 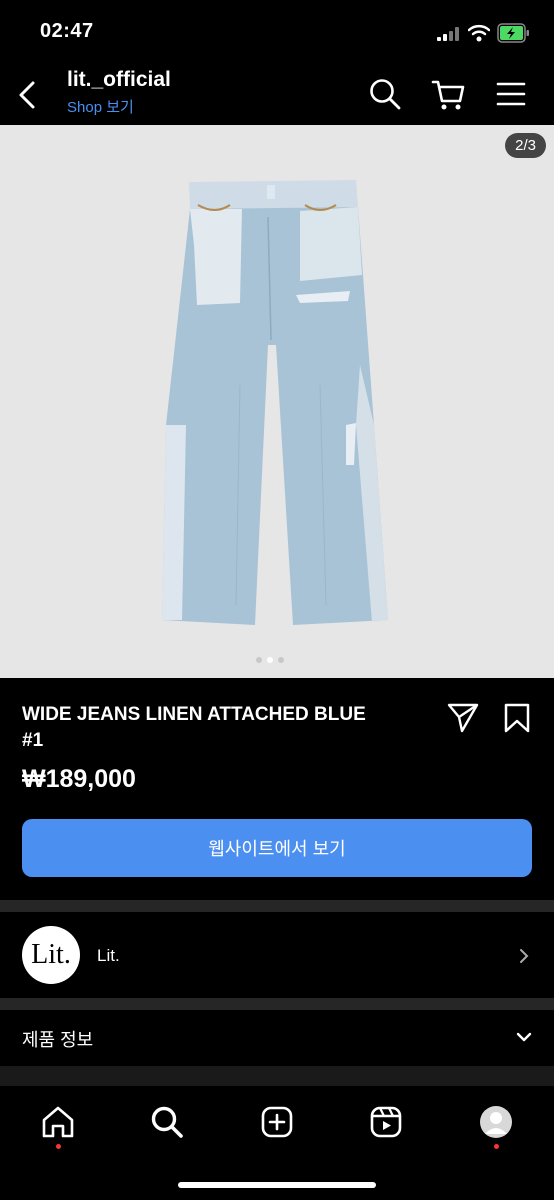 I want to click on plus-square-icon, so click(x=277, y=1122).